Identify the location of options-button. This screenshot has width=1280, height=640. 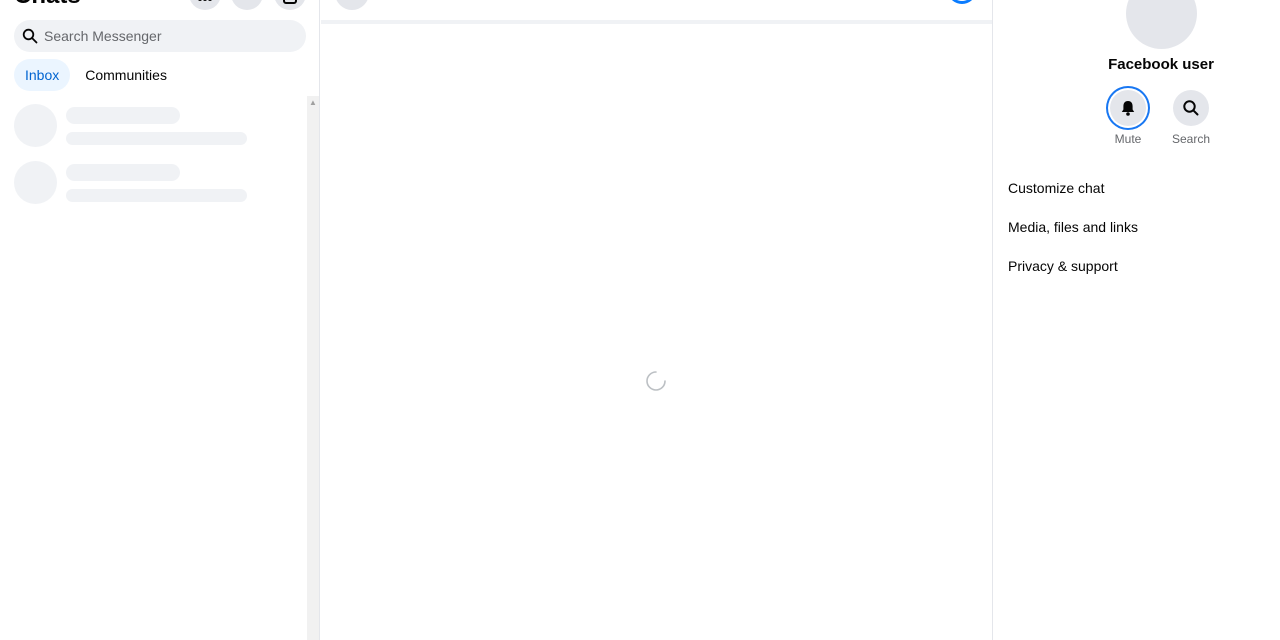
(205, 5).